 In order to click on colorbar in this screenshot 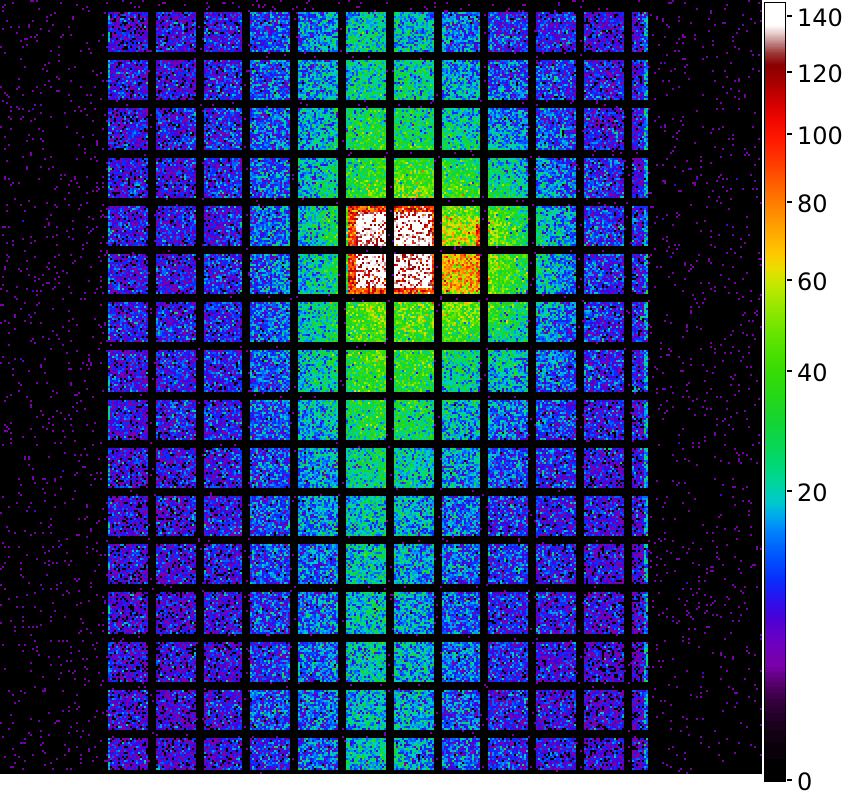, I will do `click(775, 392)`.